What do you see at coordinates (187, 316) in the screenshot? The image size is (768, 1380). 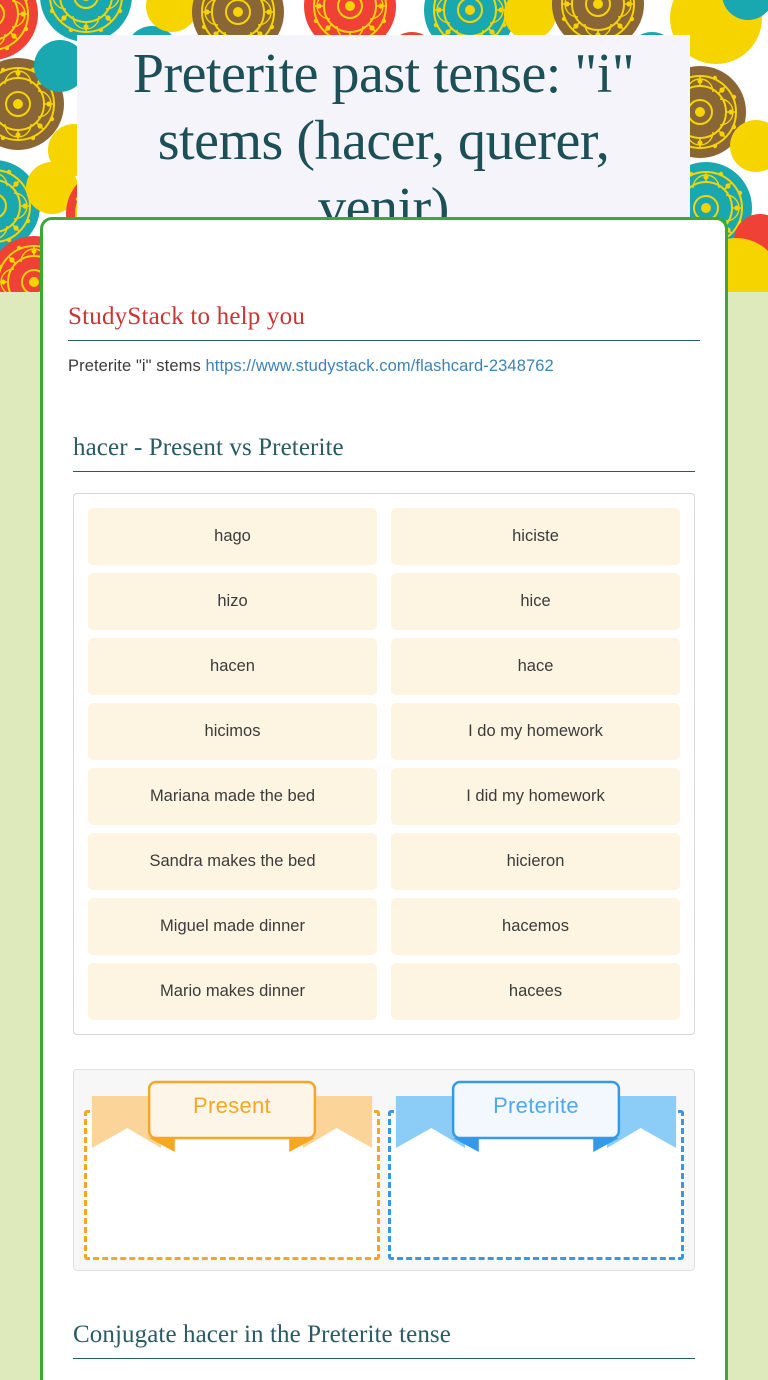 I see `studystack-heading: StudyStack to help you` at bounding box center [187, 316].